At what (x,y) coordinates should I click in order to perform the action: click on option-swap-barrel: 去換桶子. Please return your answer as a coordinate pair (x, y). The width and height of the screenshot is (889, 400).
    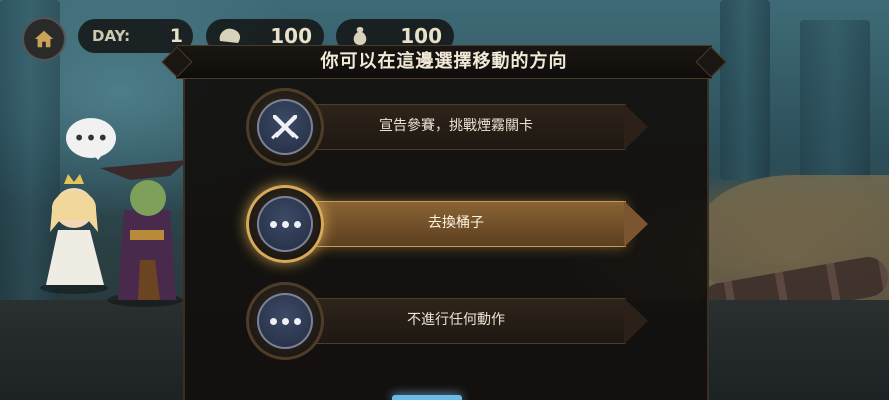
    Looking at the image, I should click on (452, 224).